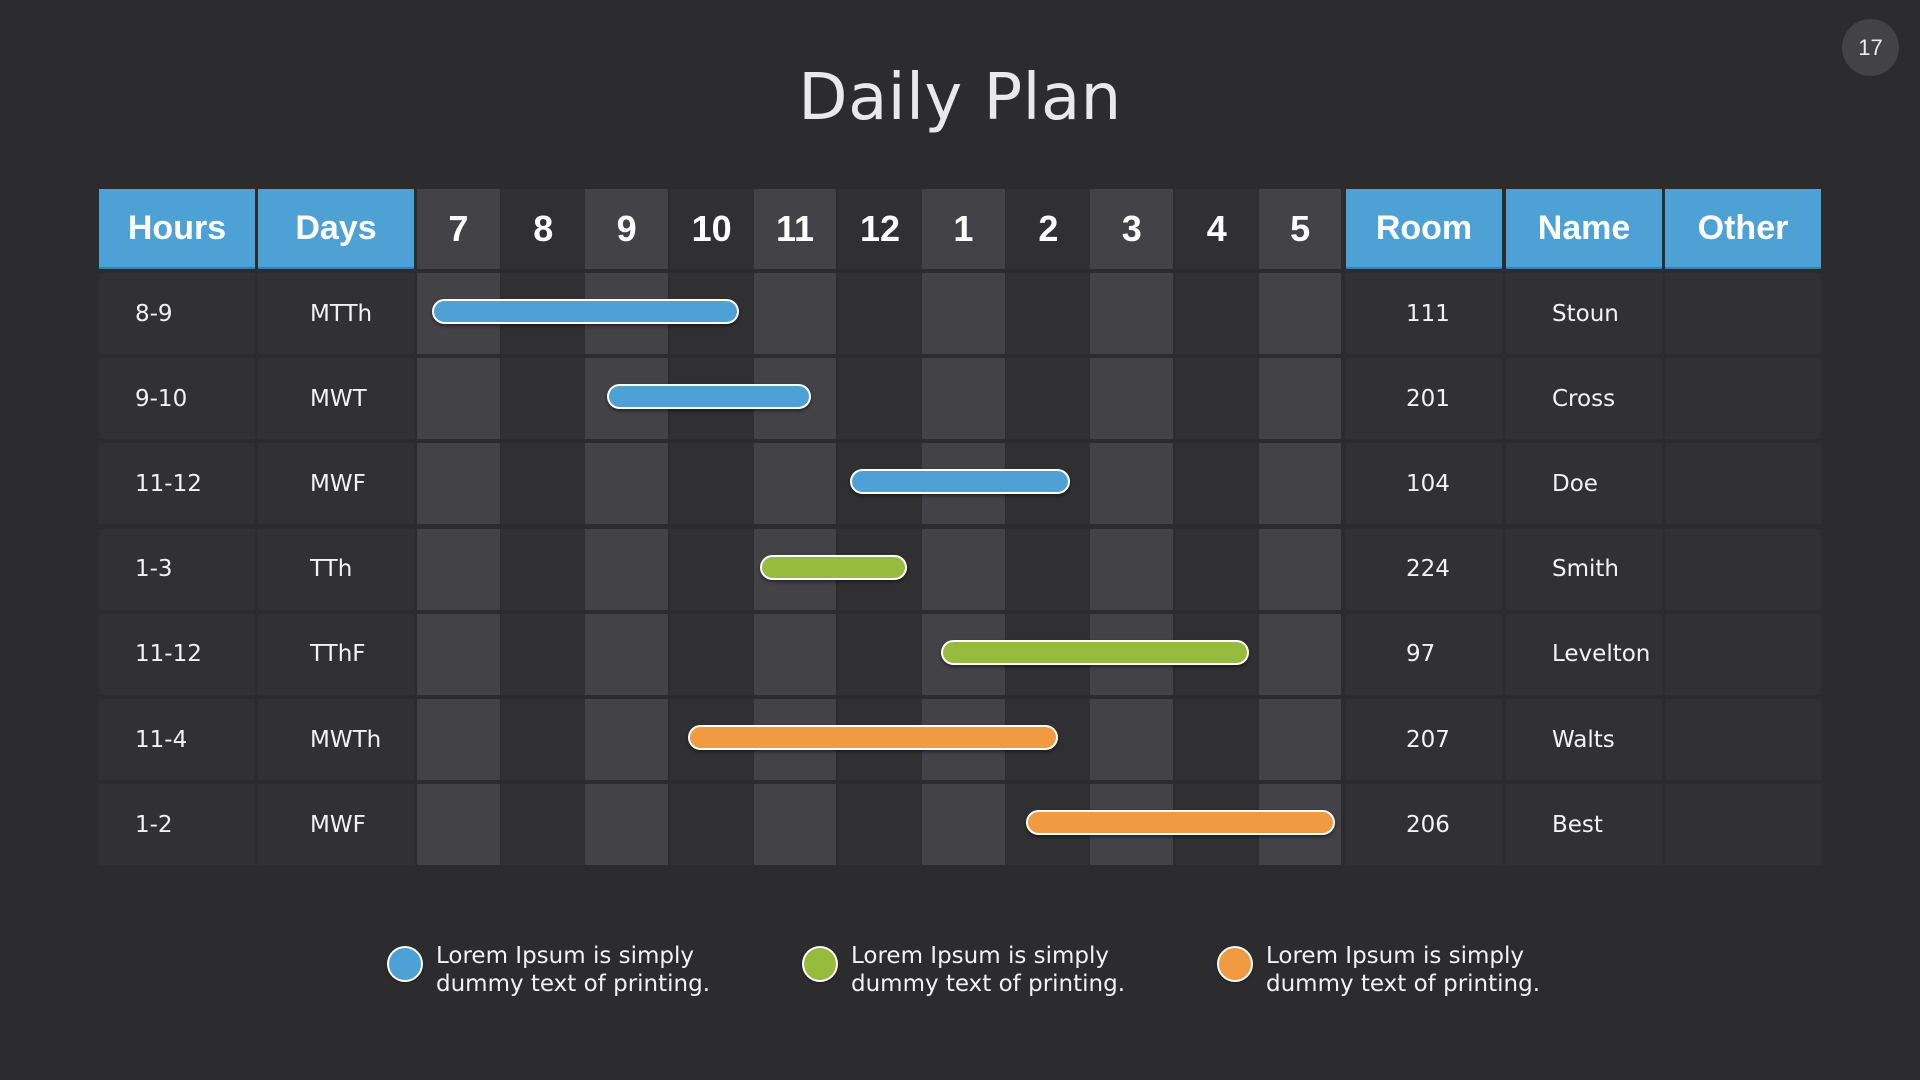 The image size is (1920, 1080). What do you see at coordinates (177, 739) in the screenshot?
I see `row-hours-cell: 11-4` at bounding box center [177, 739].